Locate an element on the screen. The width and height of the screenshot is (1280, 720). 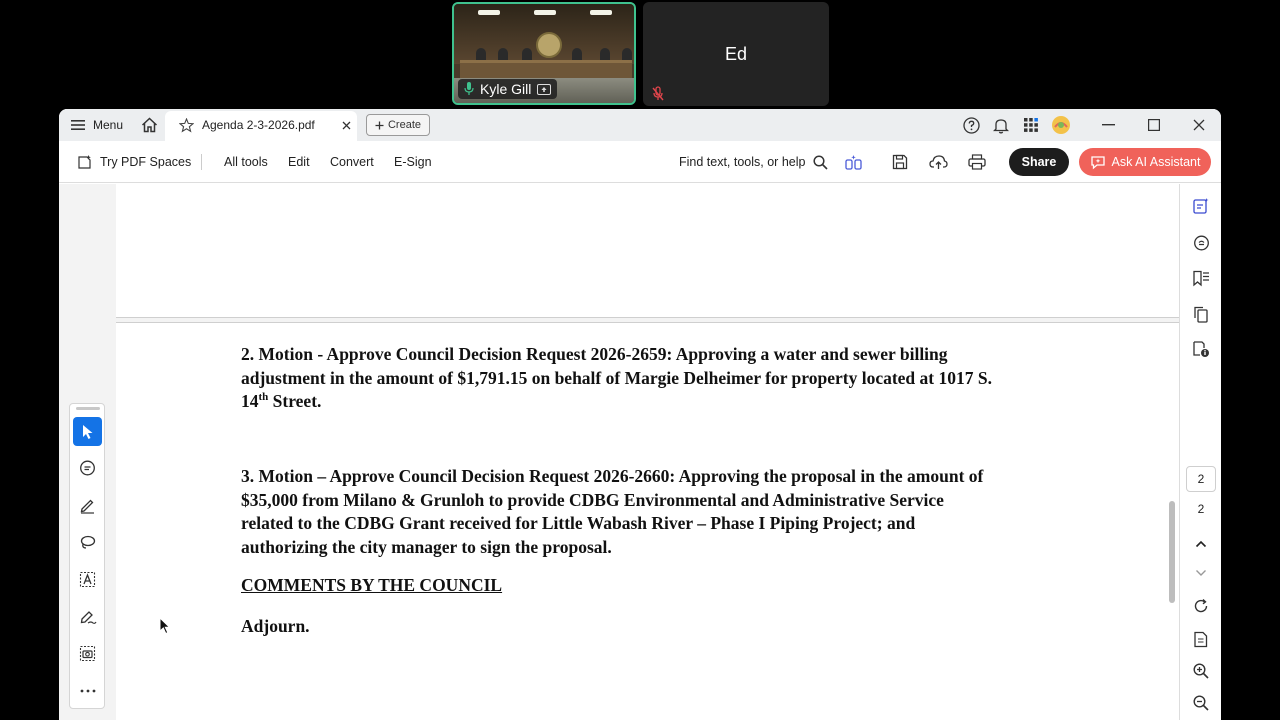
cursor-arrow-icon is located at coordinates (88, 432).